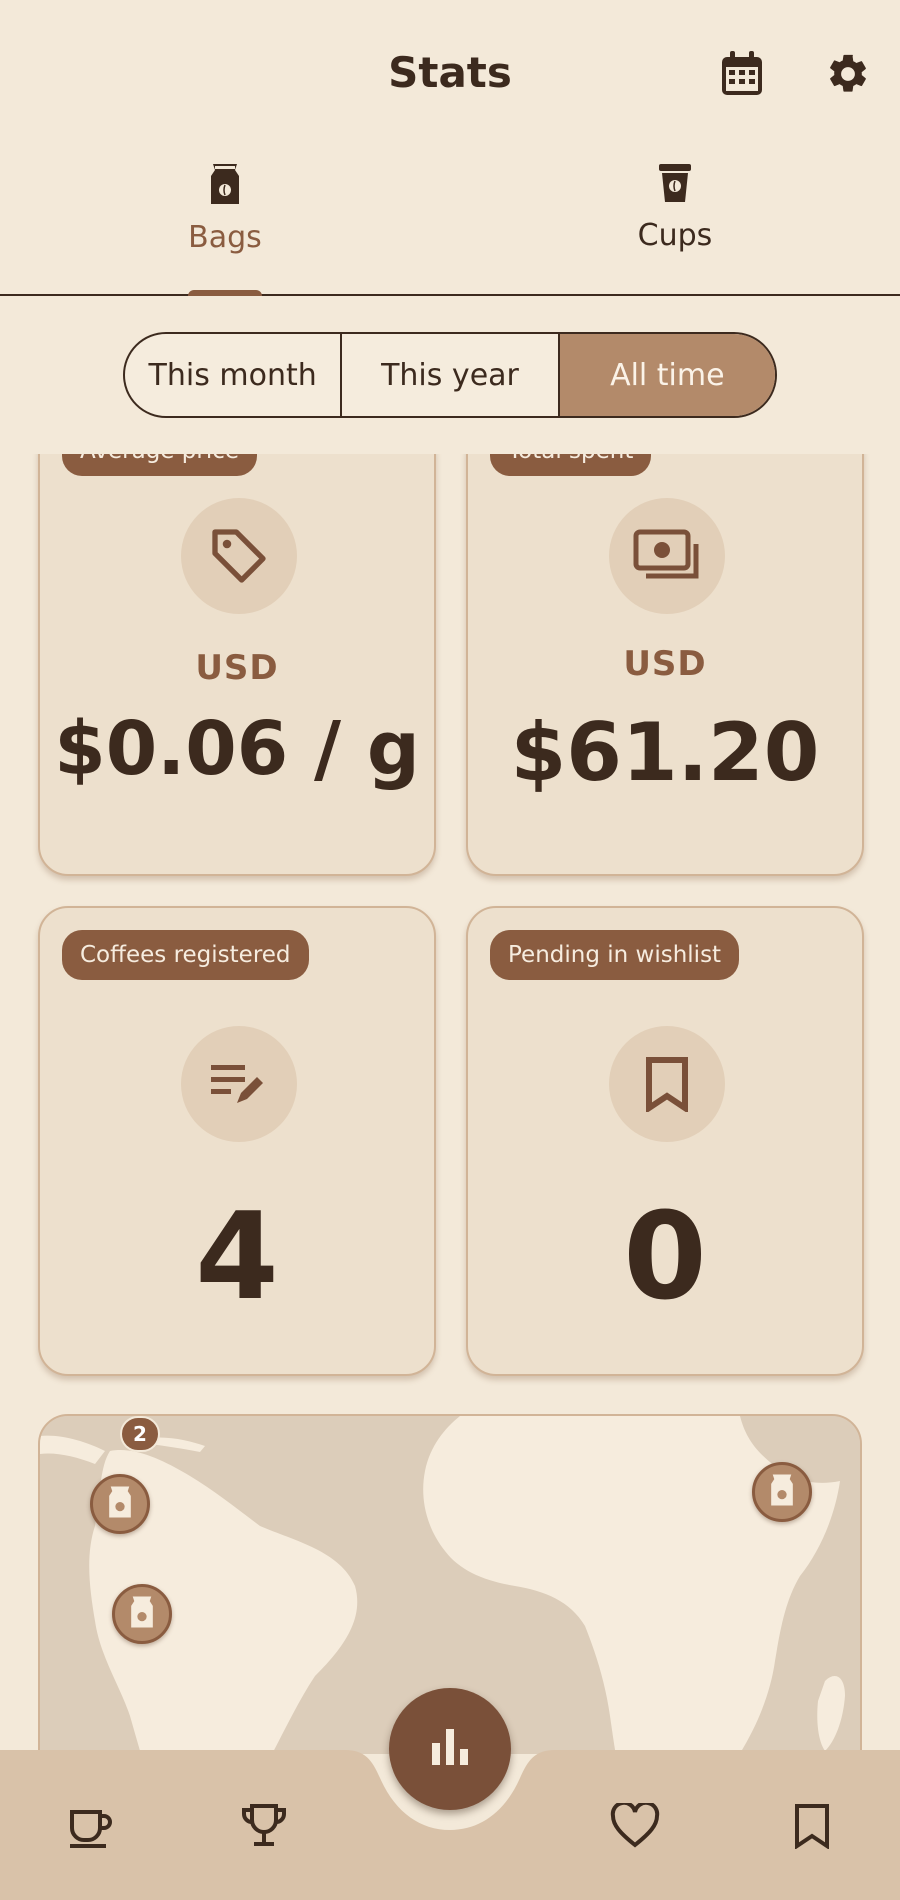 The height and width of the screenshot is (1900, 900). What do you see at coordinates (675, 185) in the screenshot?
I see `coffee-cup-icon` at bounding box center [675, 185].